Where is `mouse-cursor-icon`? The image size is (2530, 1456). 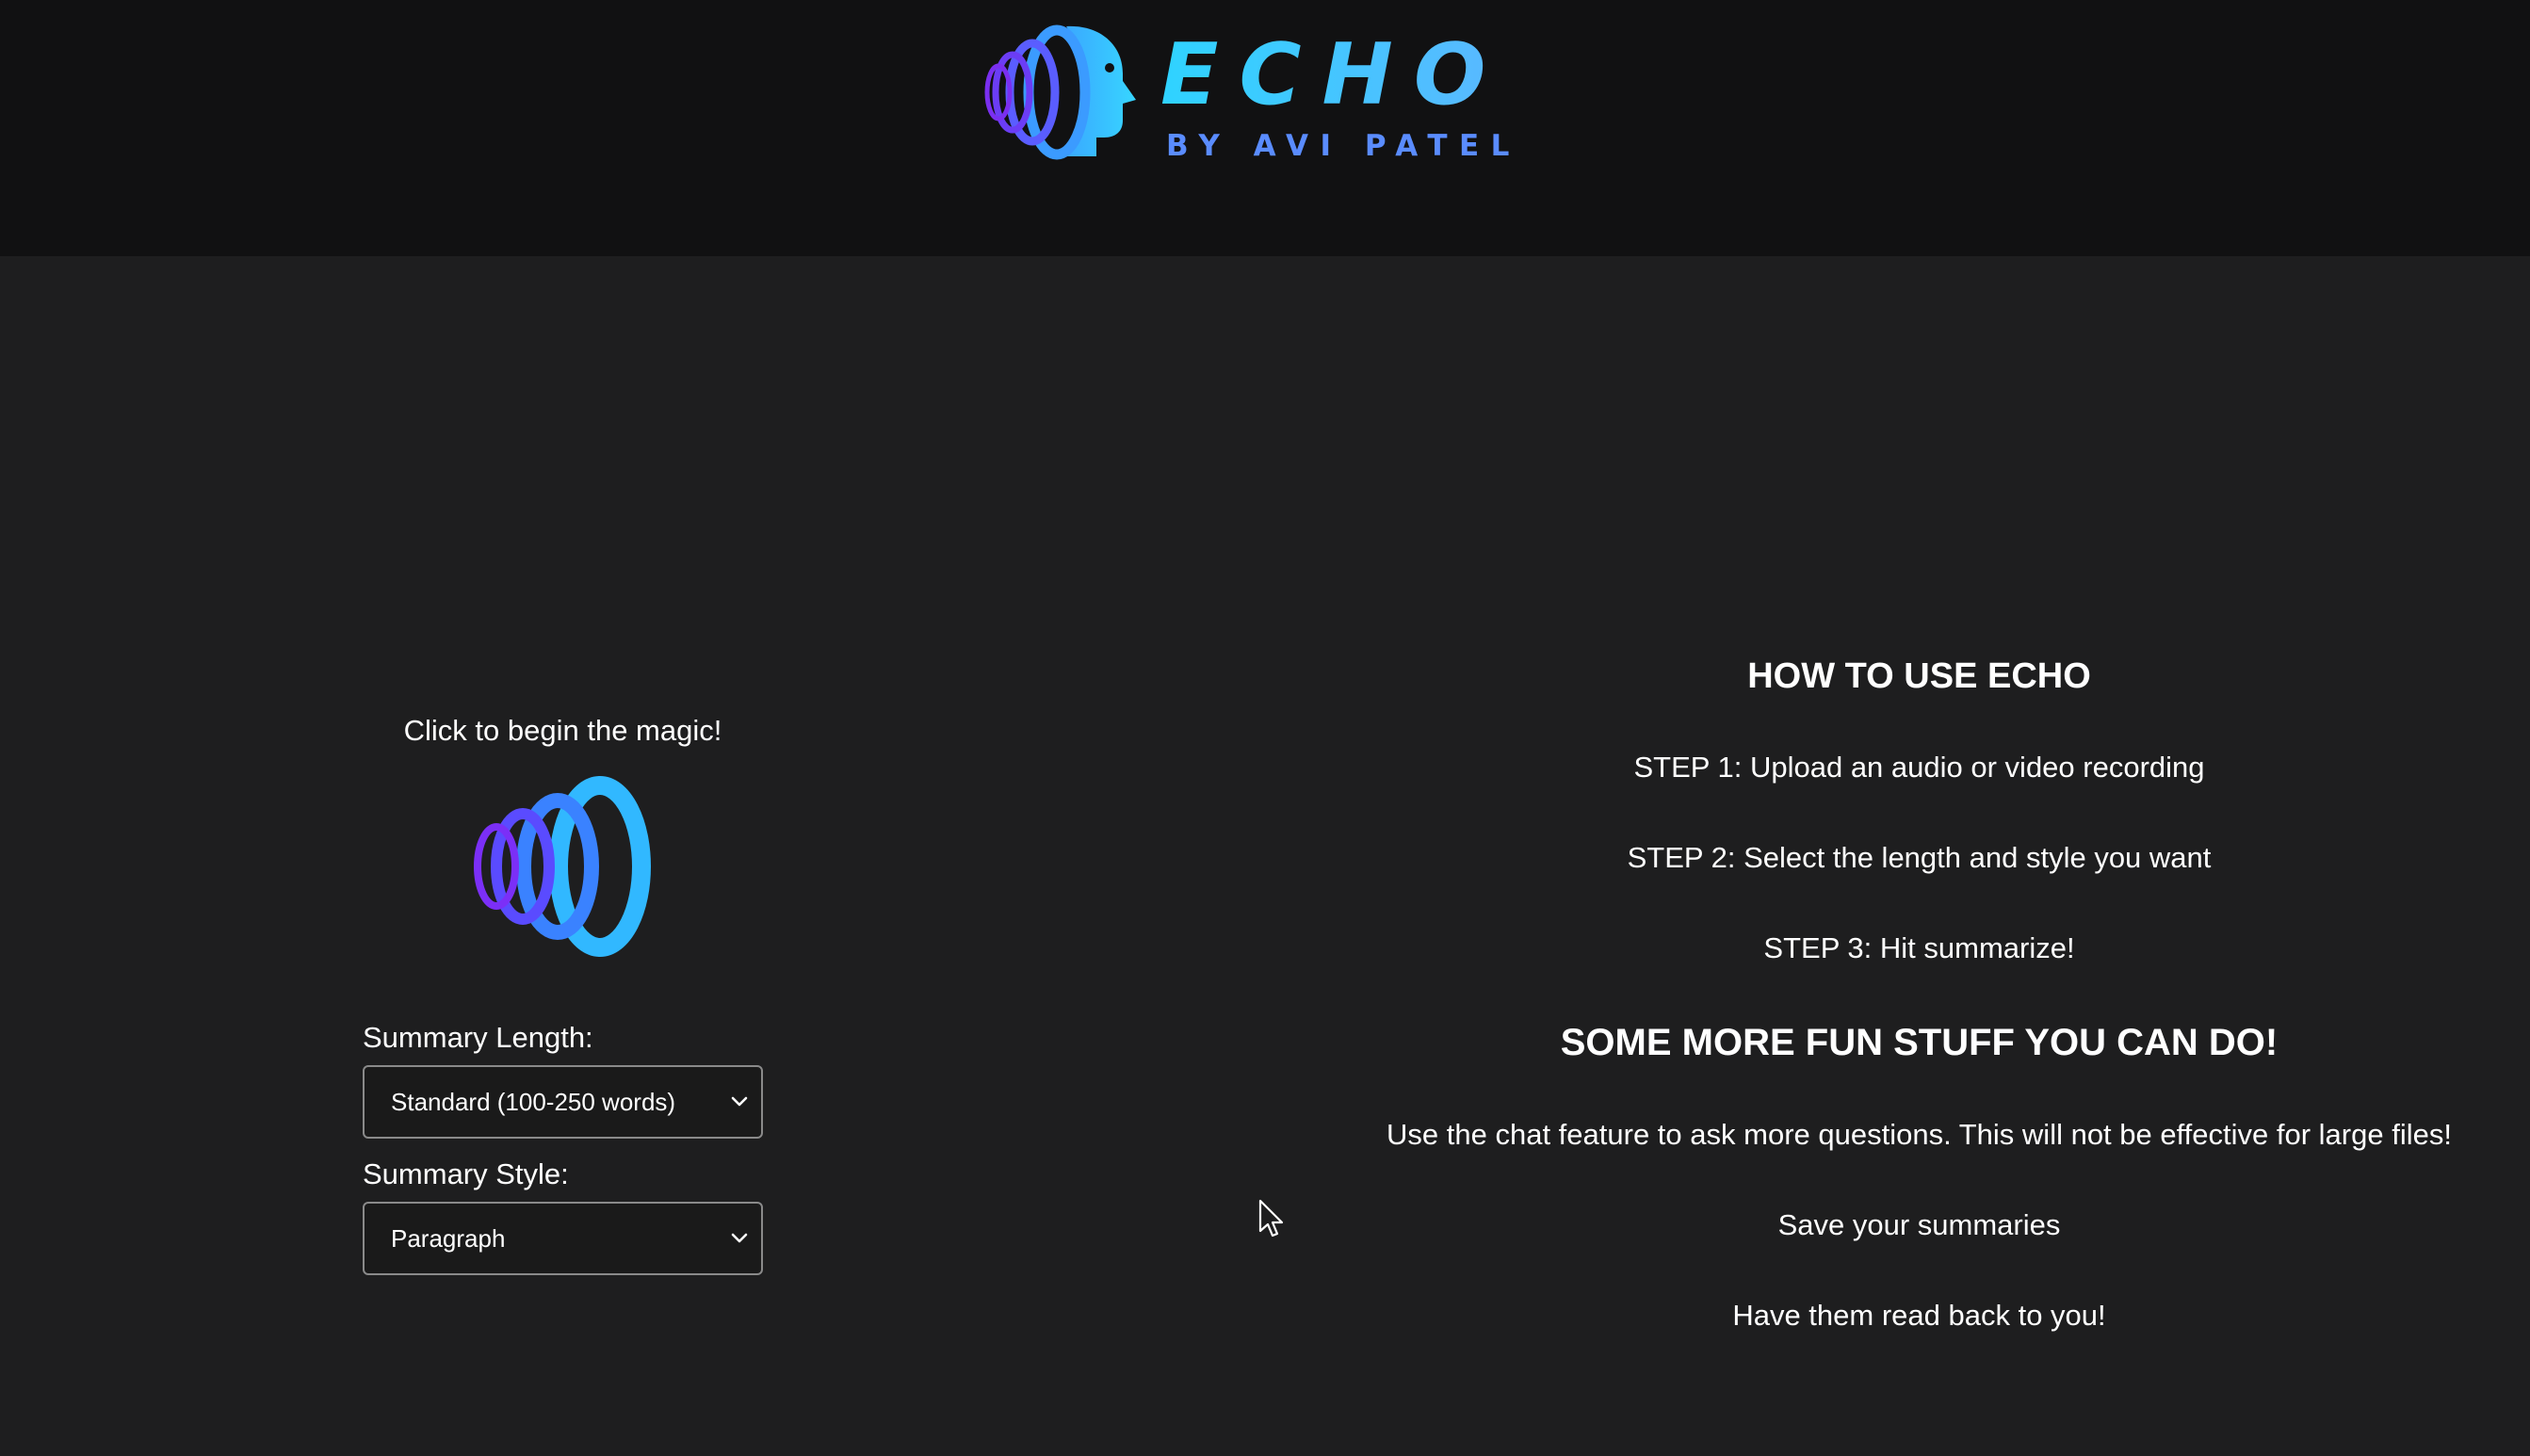 mouse-cursor-icon is located at coordinates (1271, 1218).